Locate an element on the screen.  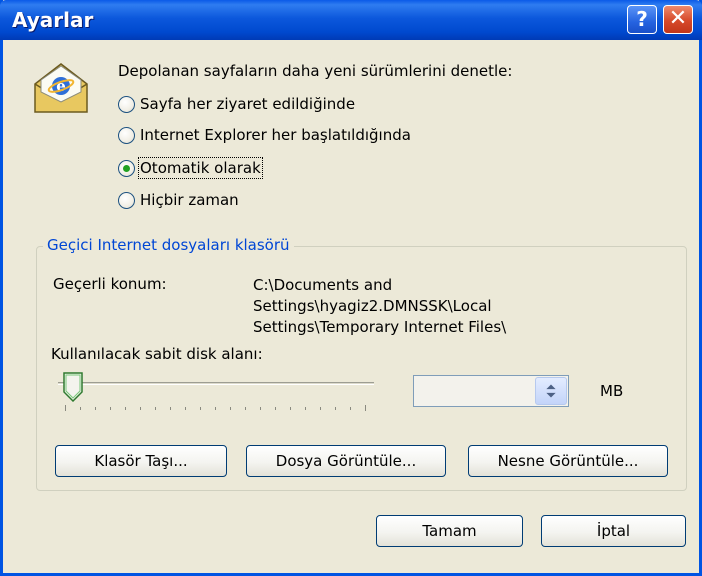
radio-button-selected is located at coordinates (126, 168).